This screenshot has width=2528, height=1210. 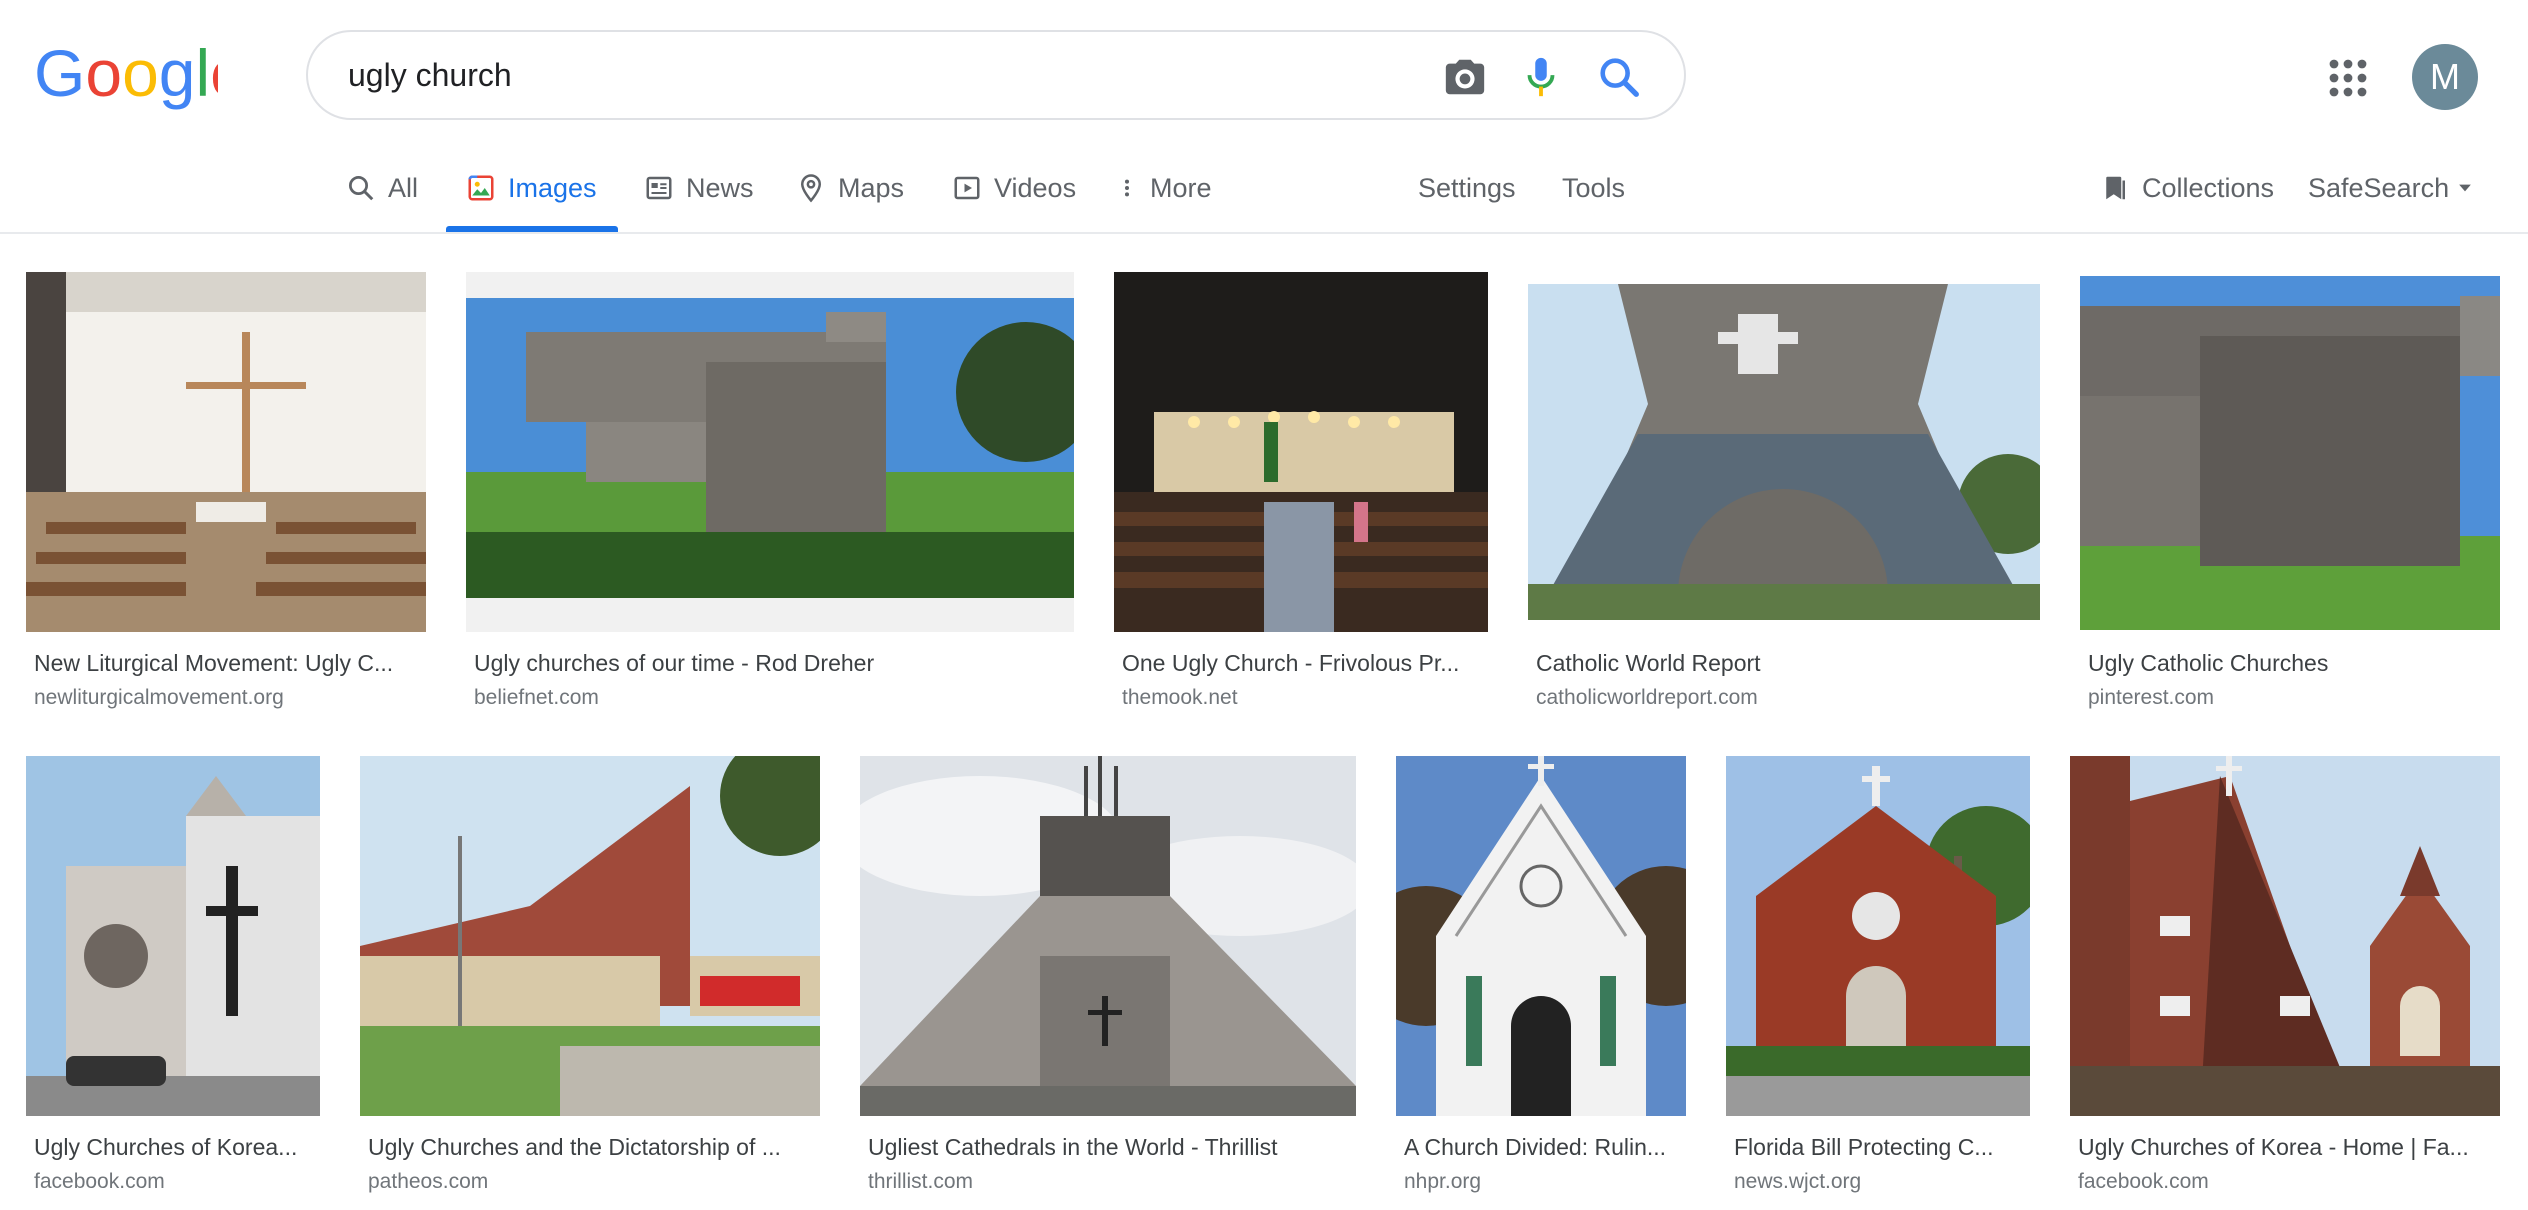 What do you see at coordinates (1035, 187) in the screenshot?
I see `tab-videos-label: Videos` at bounding box center [1035, 187].